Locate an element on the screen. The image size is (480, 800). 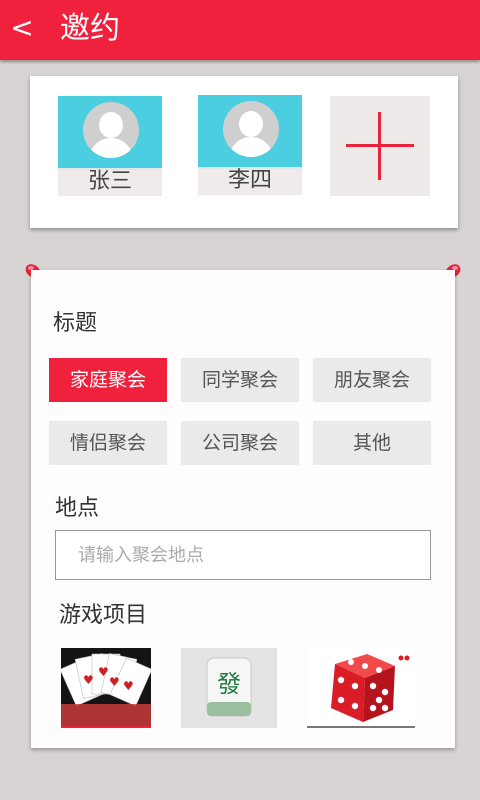
invitee-name: 张三 is located at coordinates (110, 182).